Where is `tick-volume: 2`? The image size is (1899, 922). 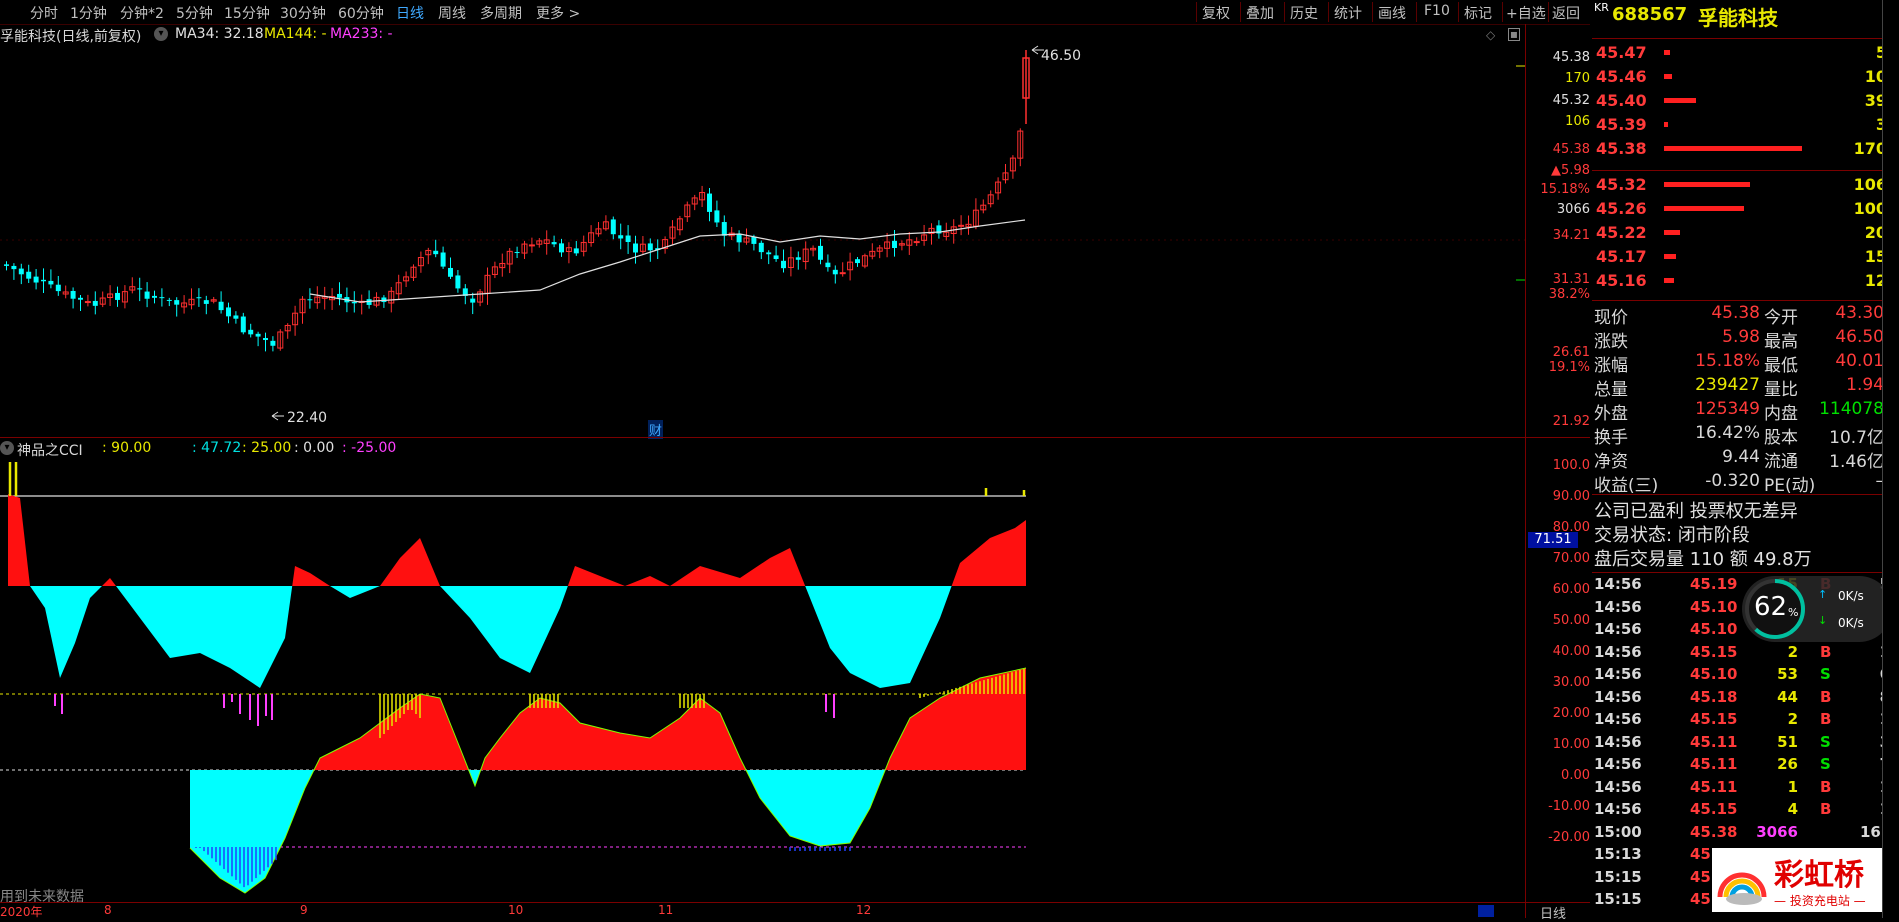
tick-volume: 2 is located at coordinates (1792, 719).